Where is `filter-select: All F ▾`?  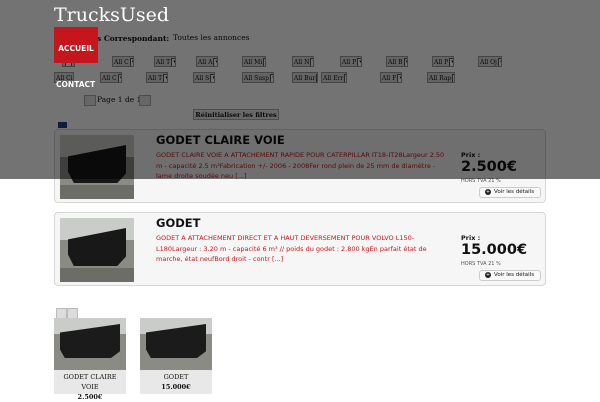
filter-select: All F ▾ is located at coordinates (391, 77).